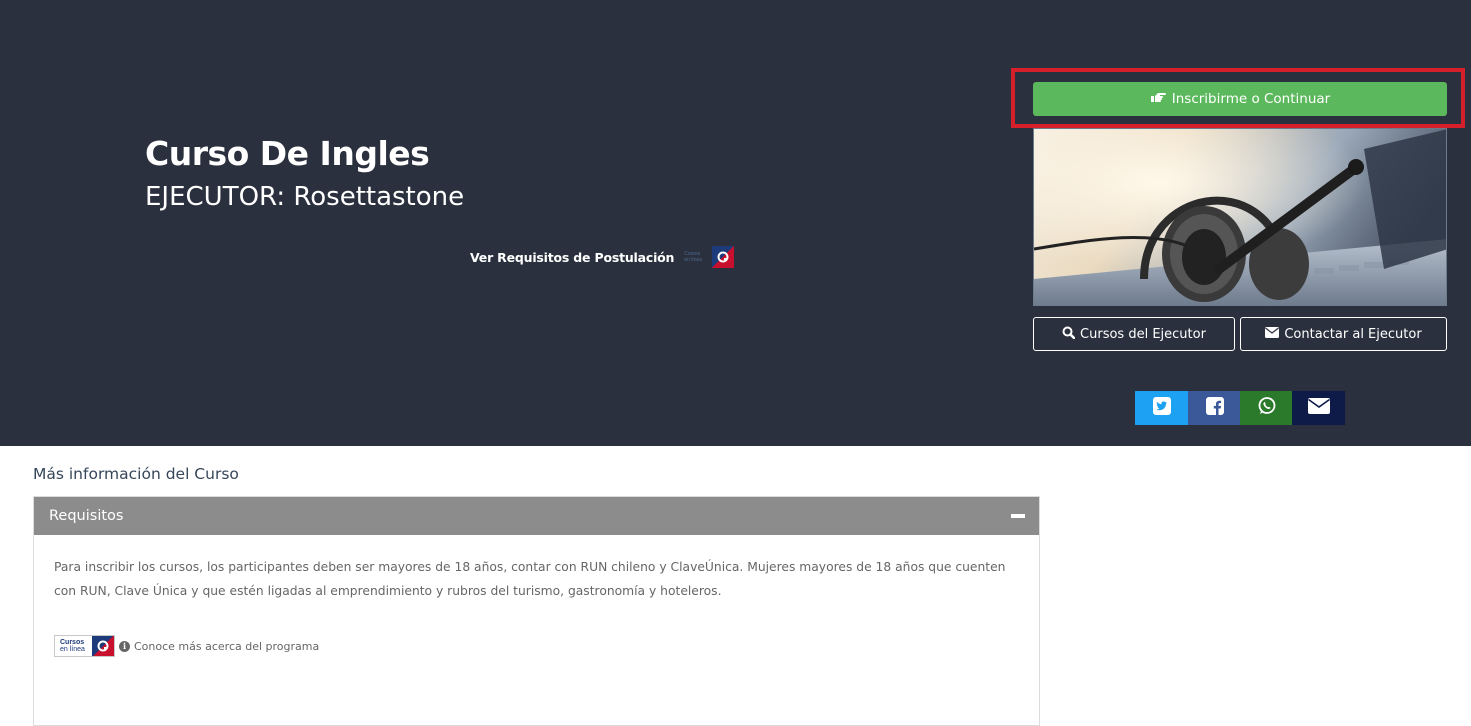 This screenshot has height=726, width=1471. What do you see at coordinates (1069, 334) in the screenshot?
I see `search-icon` at bounding box center [1069, 334].